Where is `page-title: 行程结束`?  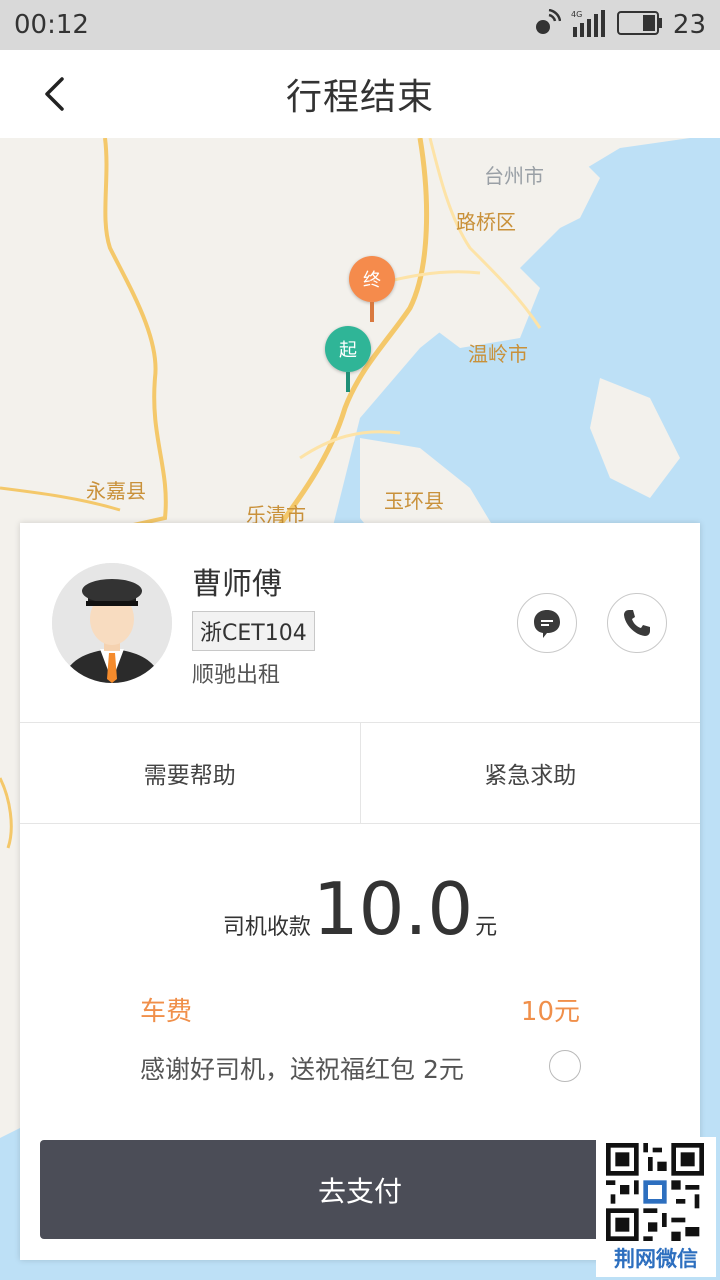 page-title: 行程结束 is located at coordinates (359, 97).